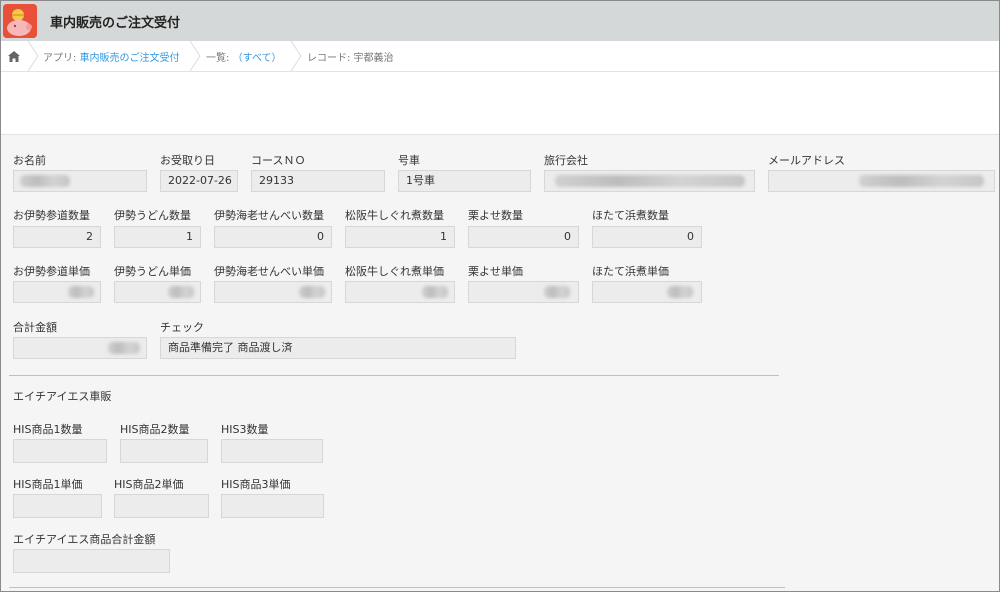 This screenshot has width=1000, height=592. I want to click on price-b-label: 伊勢うどん単価, so click(152, 271).